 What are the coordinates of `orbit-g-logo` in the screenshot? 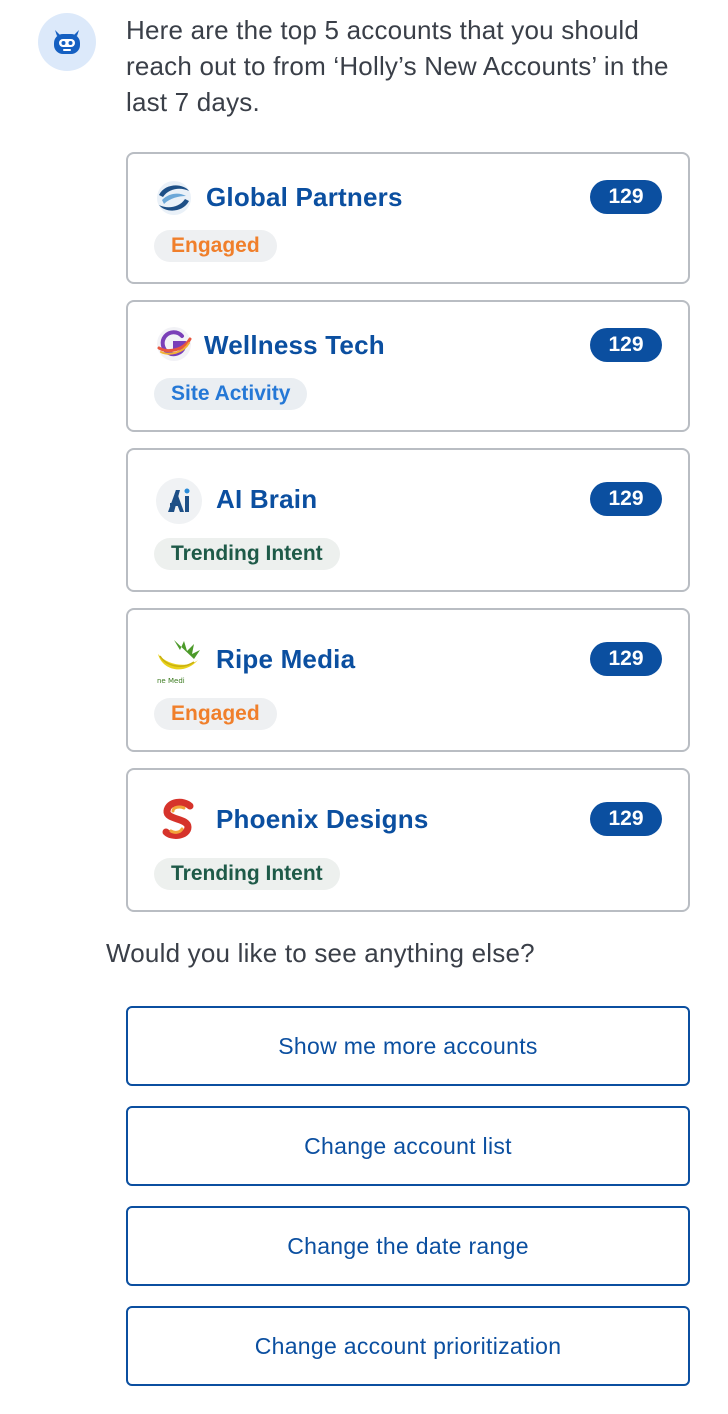 It's located at (174, 344).